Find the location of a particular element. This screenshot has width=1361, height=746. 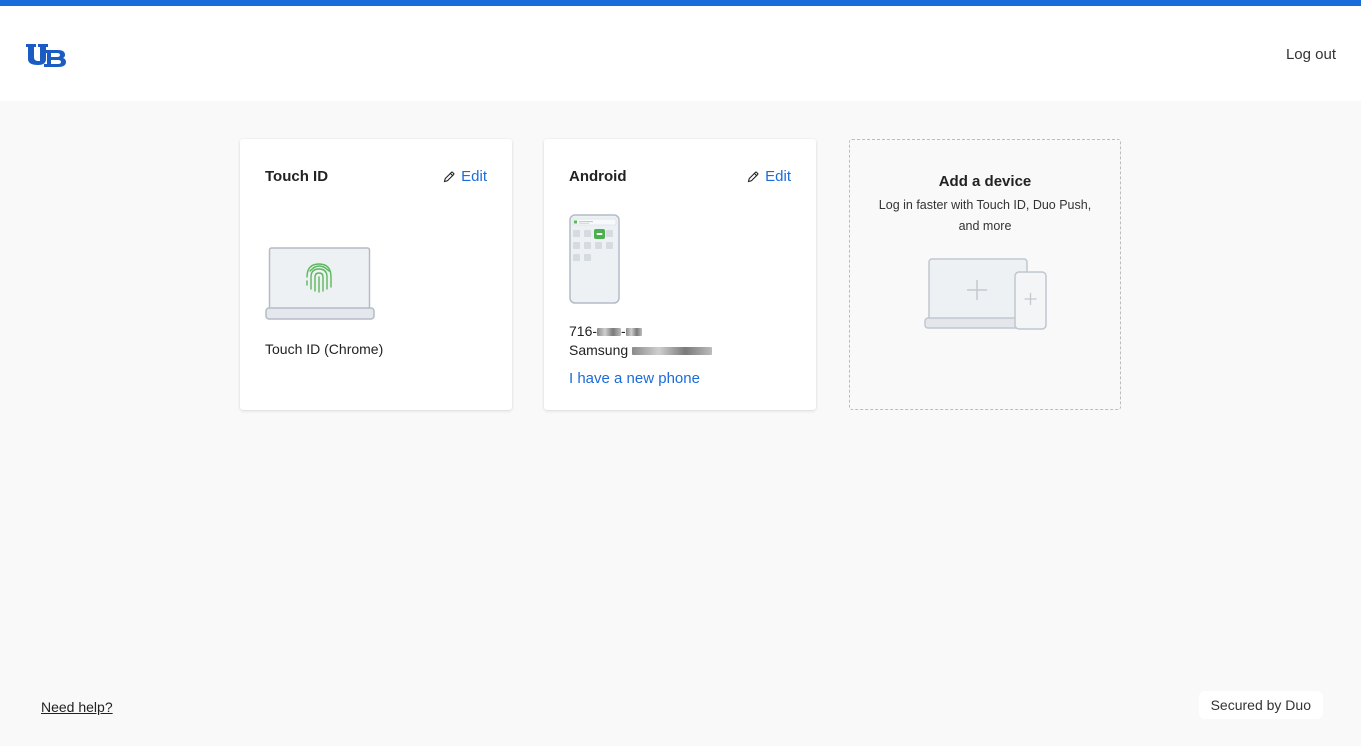

add-device-title: Add a device is located at coordinates (985, 181).